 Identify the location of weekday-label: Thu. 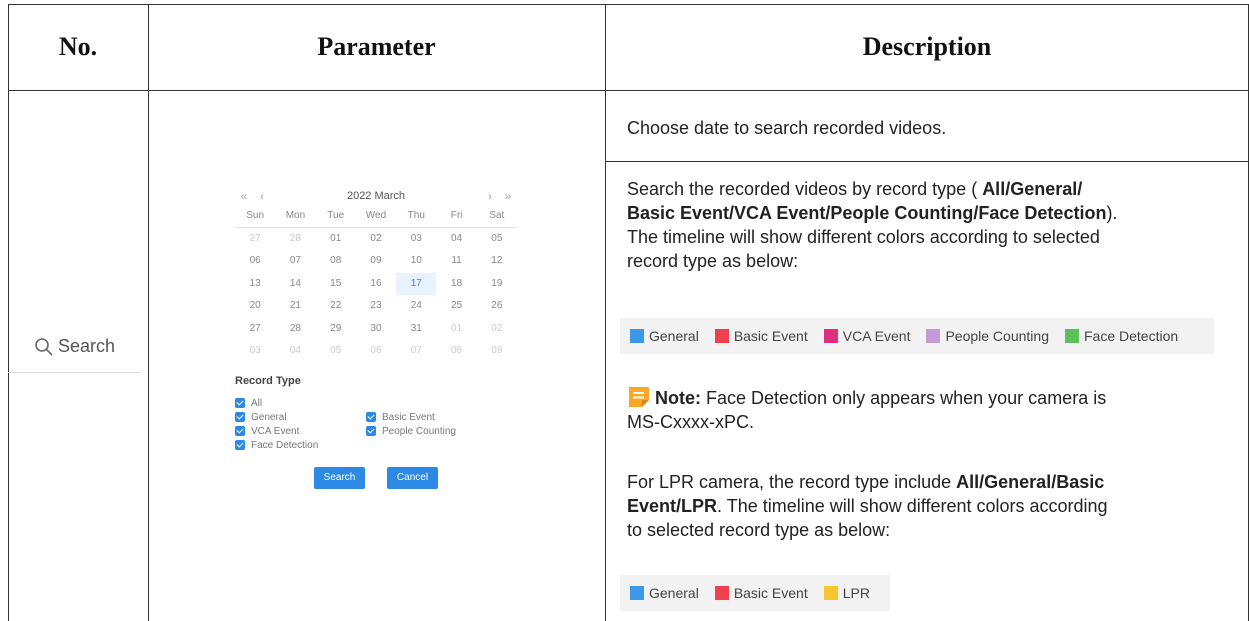
(416, 216).